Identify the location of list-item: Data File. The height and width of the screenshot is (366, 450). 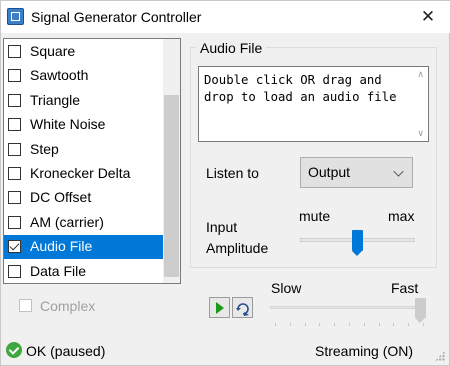
(84, 271).